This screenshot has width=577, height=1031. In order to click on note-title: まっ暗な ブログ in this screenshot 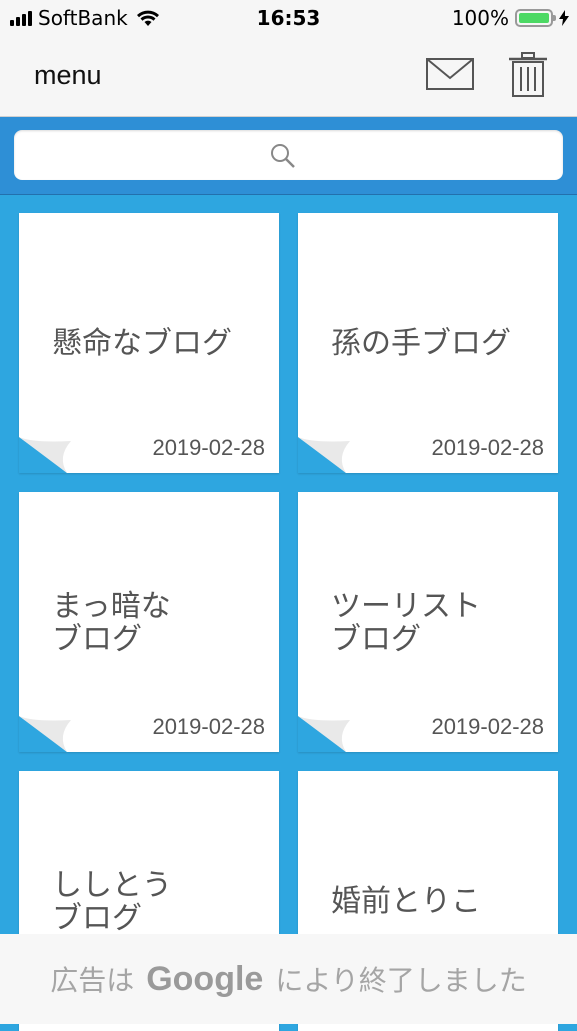, I will do `click(111, 623)`.